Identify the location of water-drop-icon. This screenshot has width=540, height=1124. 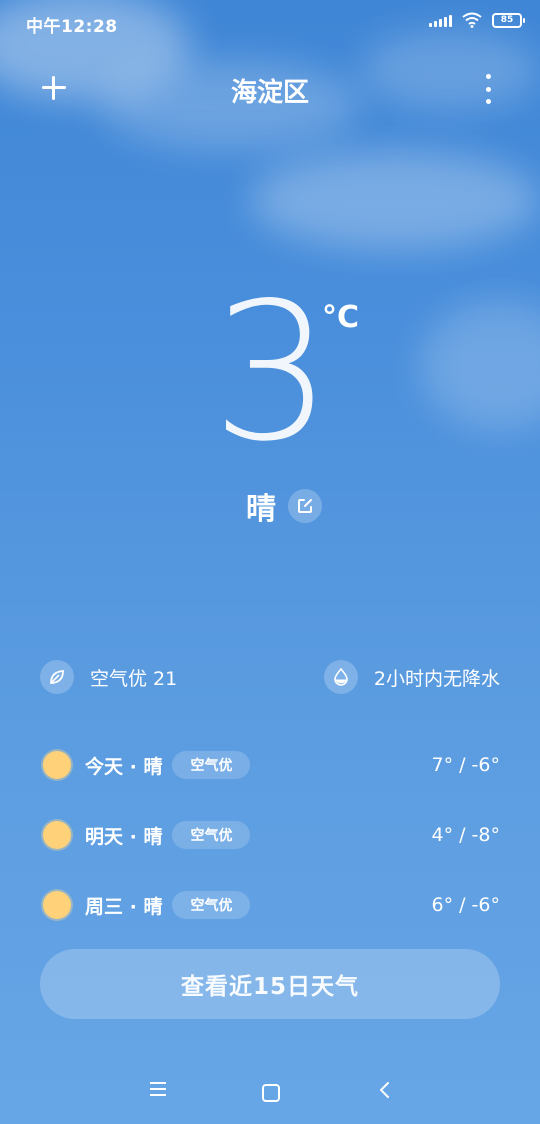
(340, 677).